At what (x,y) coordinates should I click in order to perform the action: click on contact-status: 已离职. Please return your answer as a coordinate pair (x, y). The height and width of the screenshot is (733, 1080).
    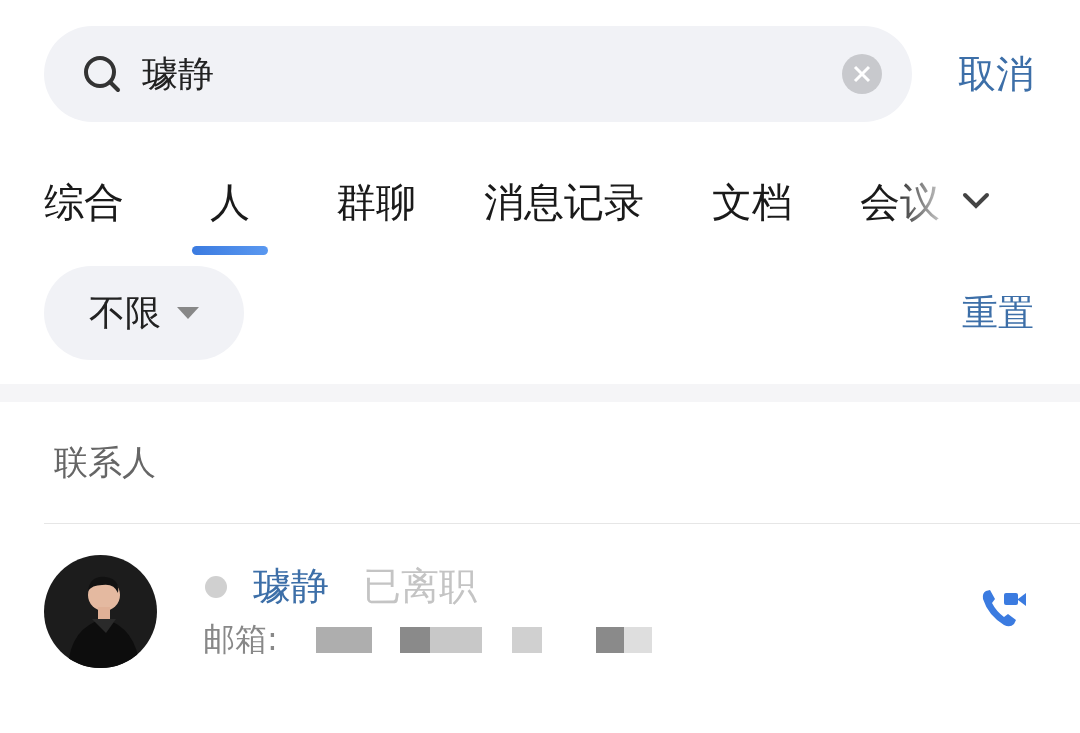
    Looking at the image, I should click on (420, 586).